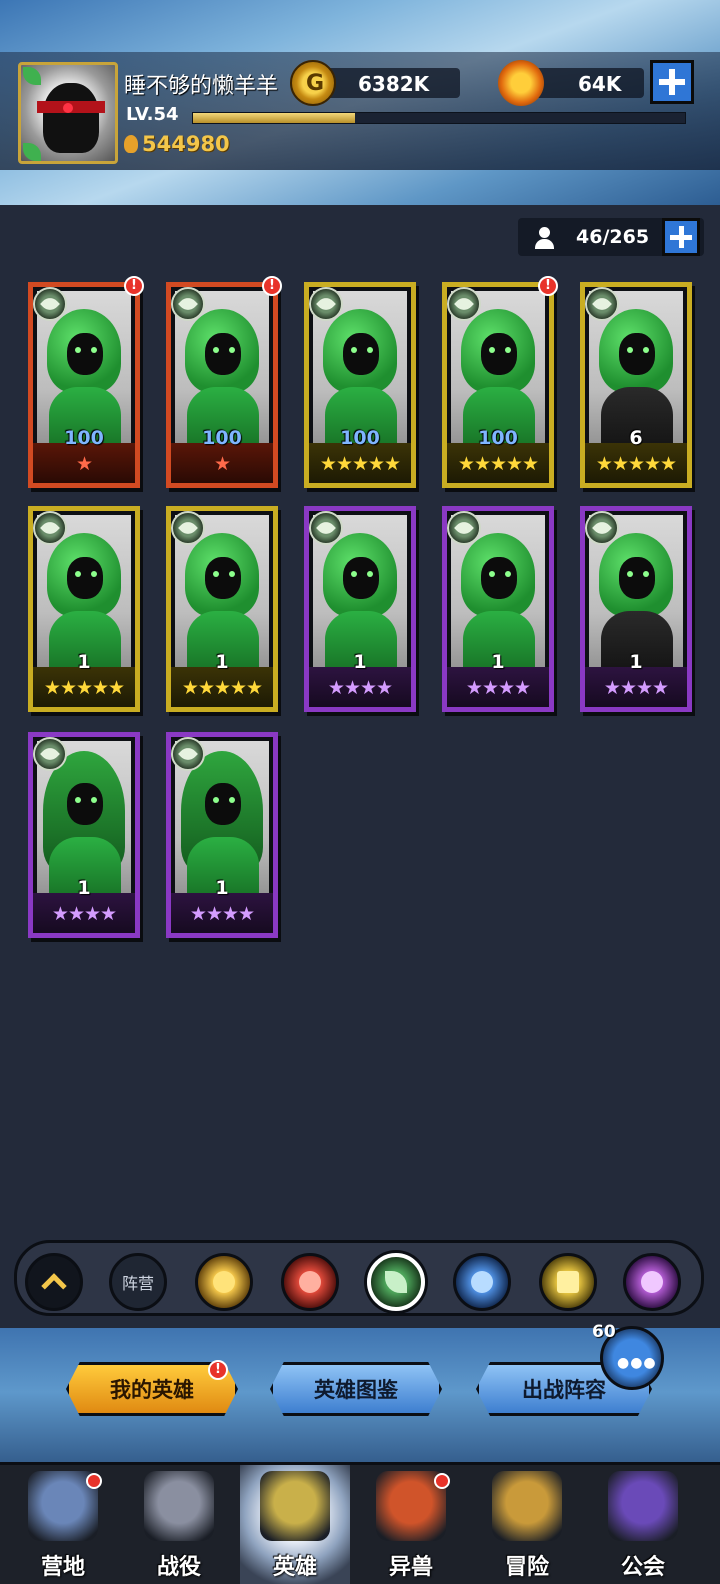 Image resolution: width=720 pixels, height=1584 pixels. Describe the element at coordinates (179, 1506) in the screenshot. I see `battle-icon` at that location.